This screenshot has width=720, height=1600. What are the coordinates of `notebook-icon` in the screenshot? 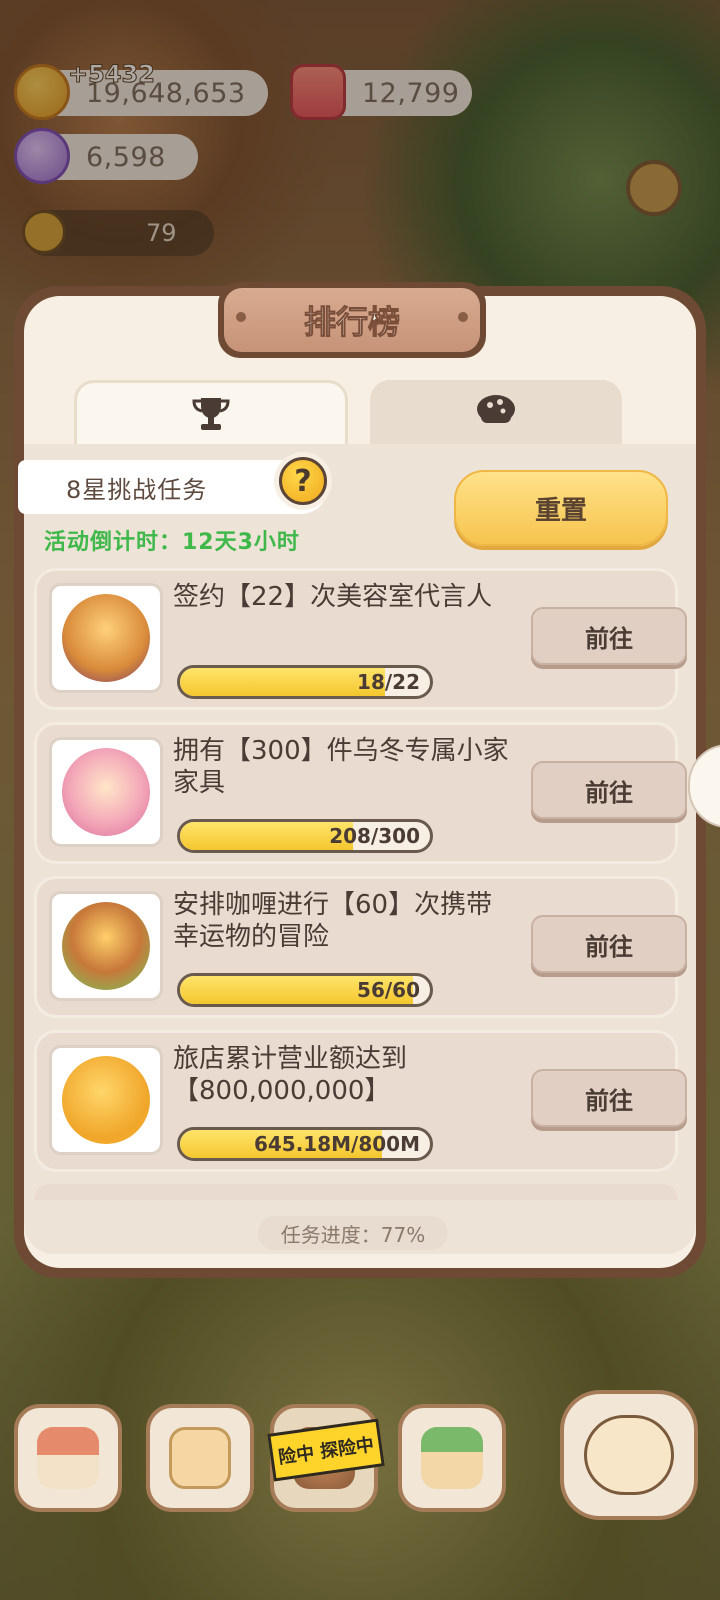 It's located at (200, 1458).